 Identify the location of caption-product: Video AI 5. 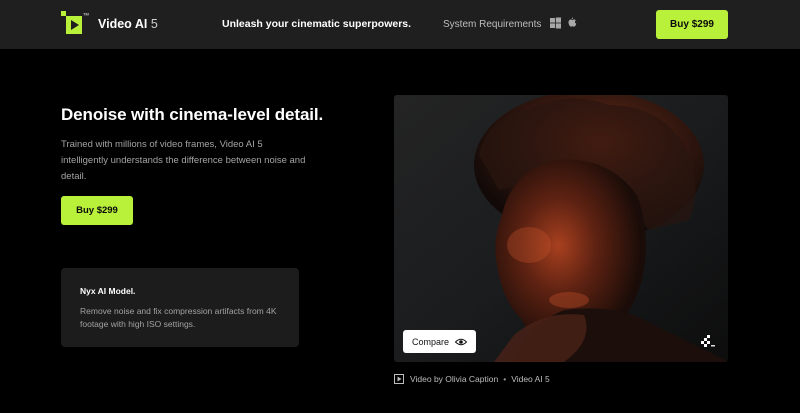
(530, 379).